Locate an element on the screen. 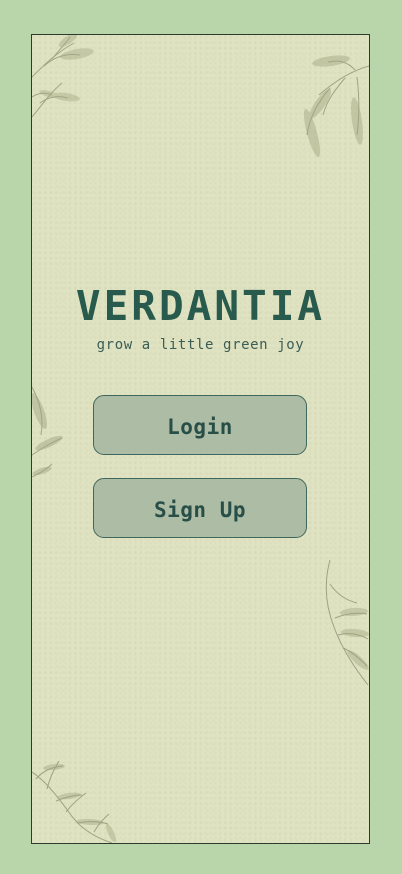 This screenshot has width=402, height=874. login-button: Login is located at coordinates (200, 425).